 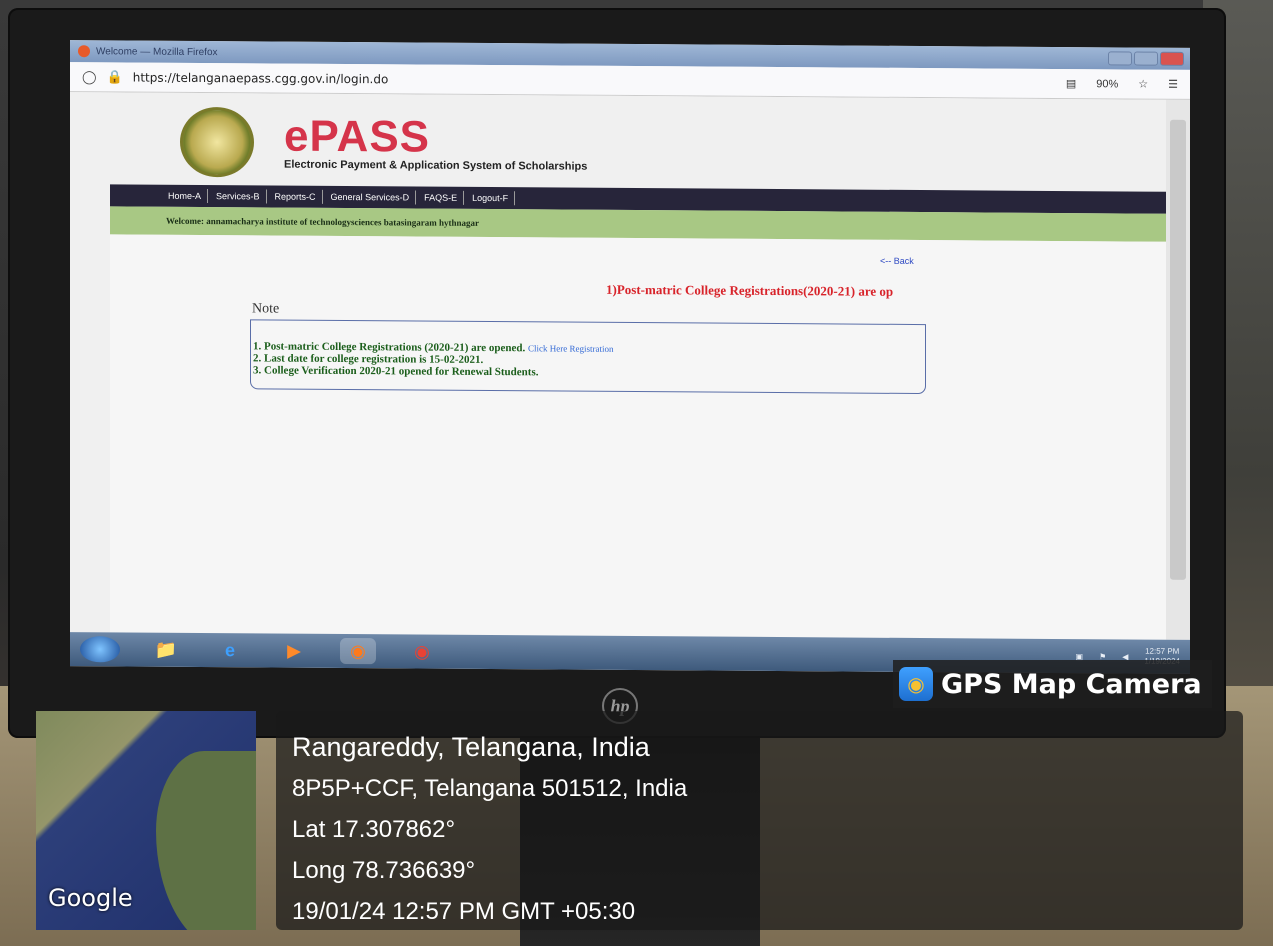 I want to click on gps-app-name: GPS Map Camera, so click(x=1071, y=684).